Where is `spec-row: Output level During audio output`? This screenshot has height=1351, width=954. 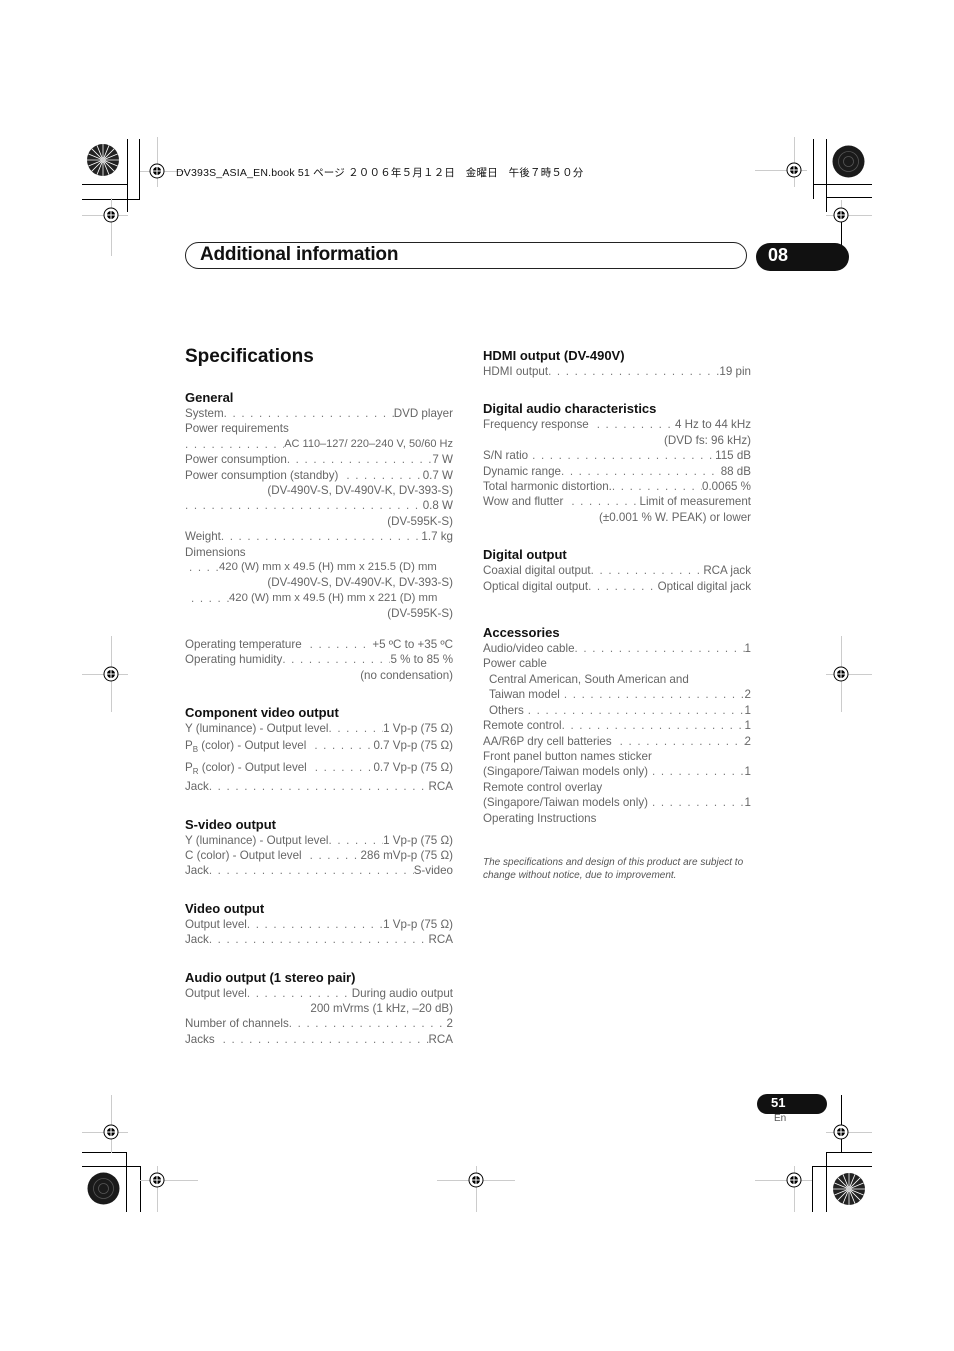 spec-row: Output level During audio output is located at coordinates (319, 993).